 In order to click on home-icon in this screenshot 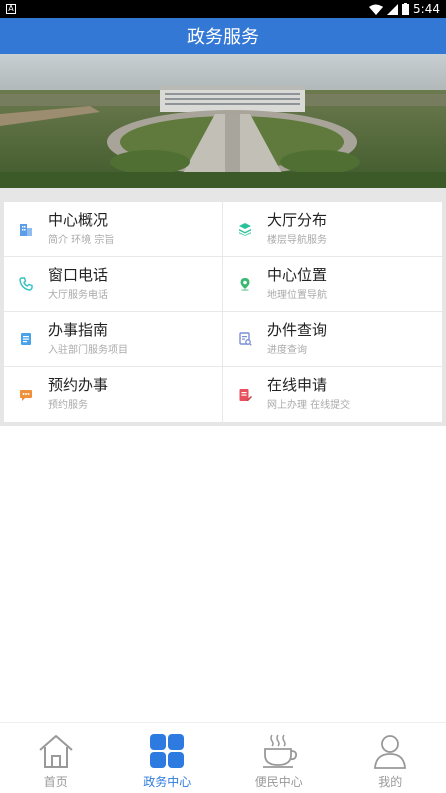, I will do `click(56, 751)`.